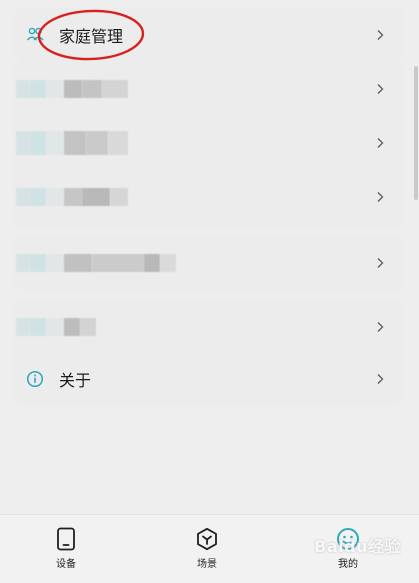  I want to click on nav-item-scenes: 场景, so click(207, 552).